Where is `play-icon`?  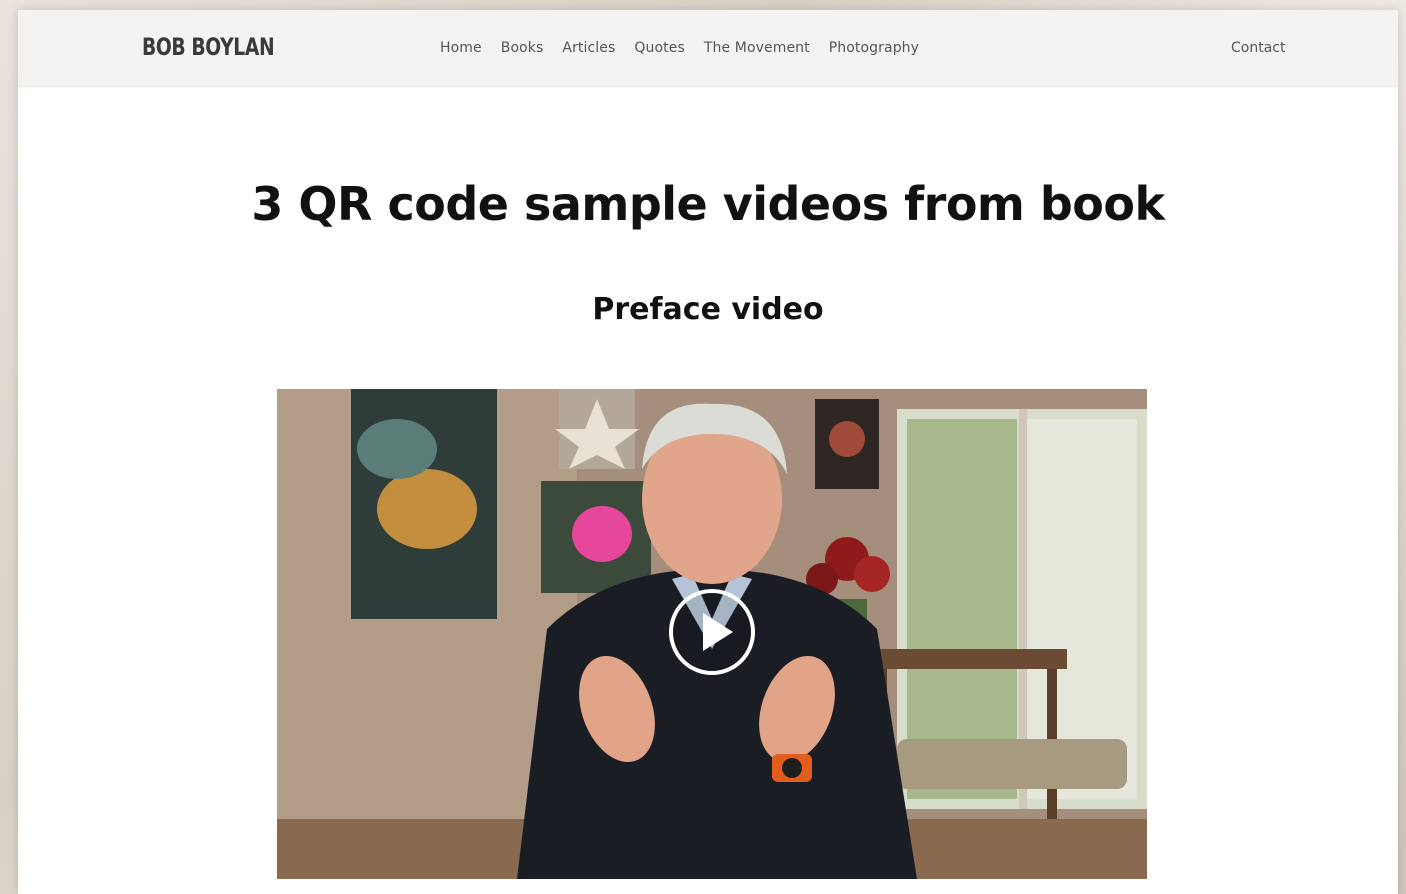
play-icon is located at coordinates (718, 632).